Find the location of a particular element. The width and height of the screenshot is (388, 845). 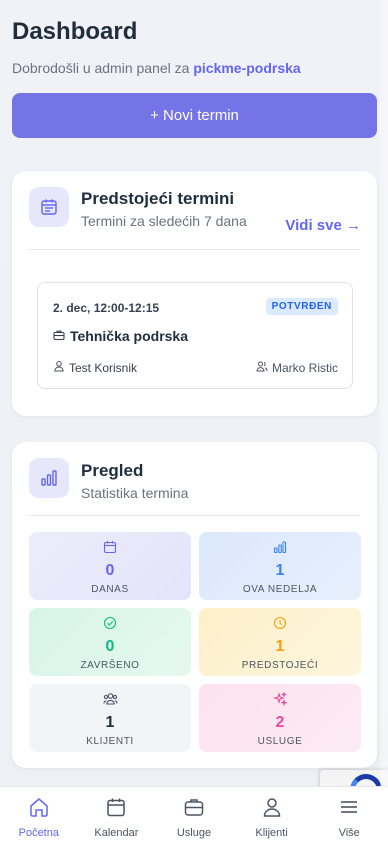

appointment-client: Test Korisnik is located at coordinates (95, 367).